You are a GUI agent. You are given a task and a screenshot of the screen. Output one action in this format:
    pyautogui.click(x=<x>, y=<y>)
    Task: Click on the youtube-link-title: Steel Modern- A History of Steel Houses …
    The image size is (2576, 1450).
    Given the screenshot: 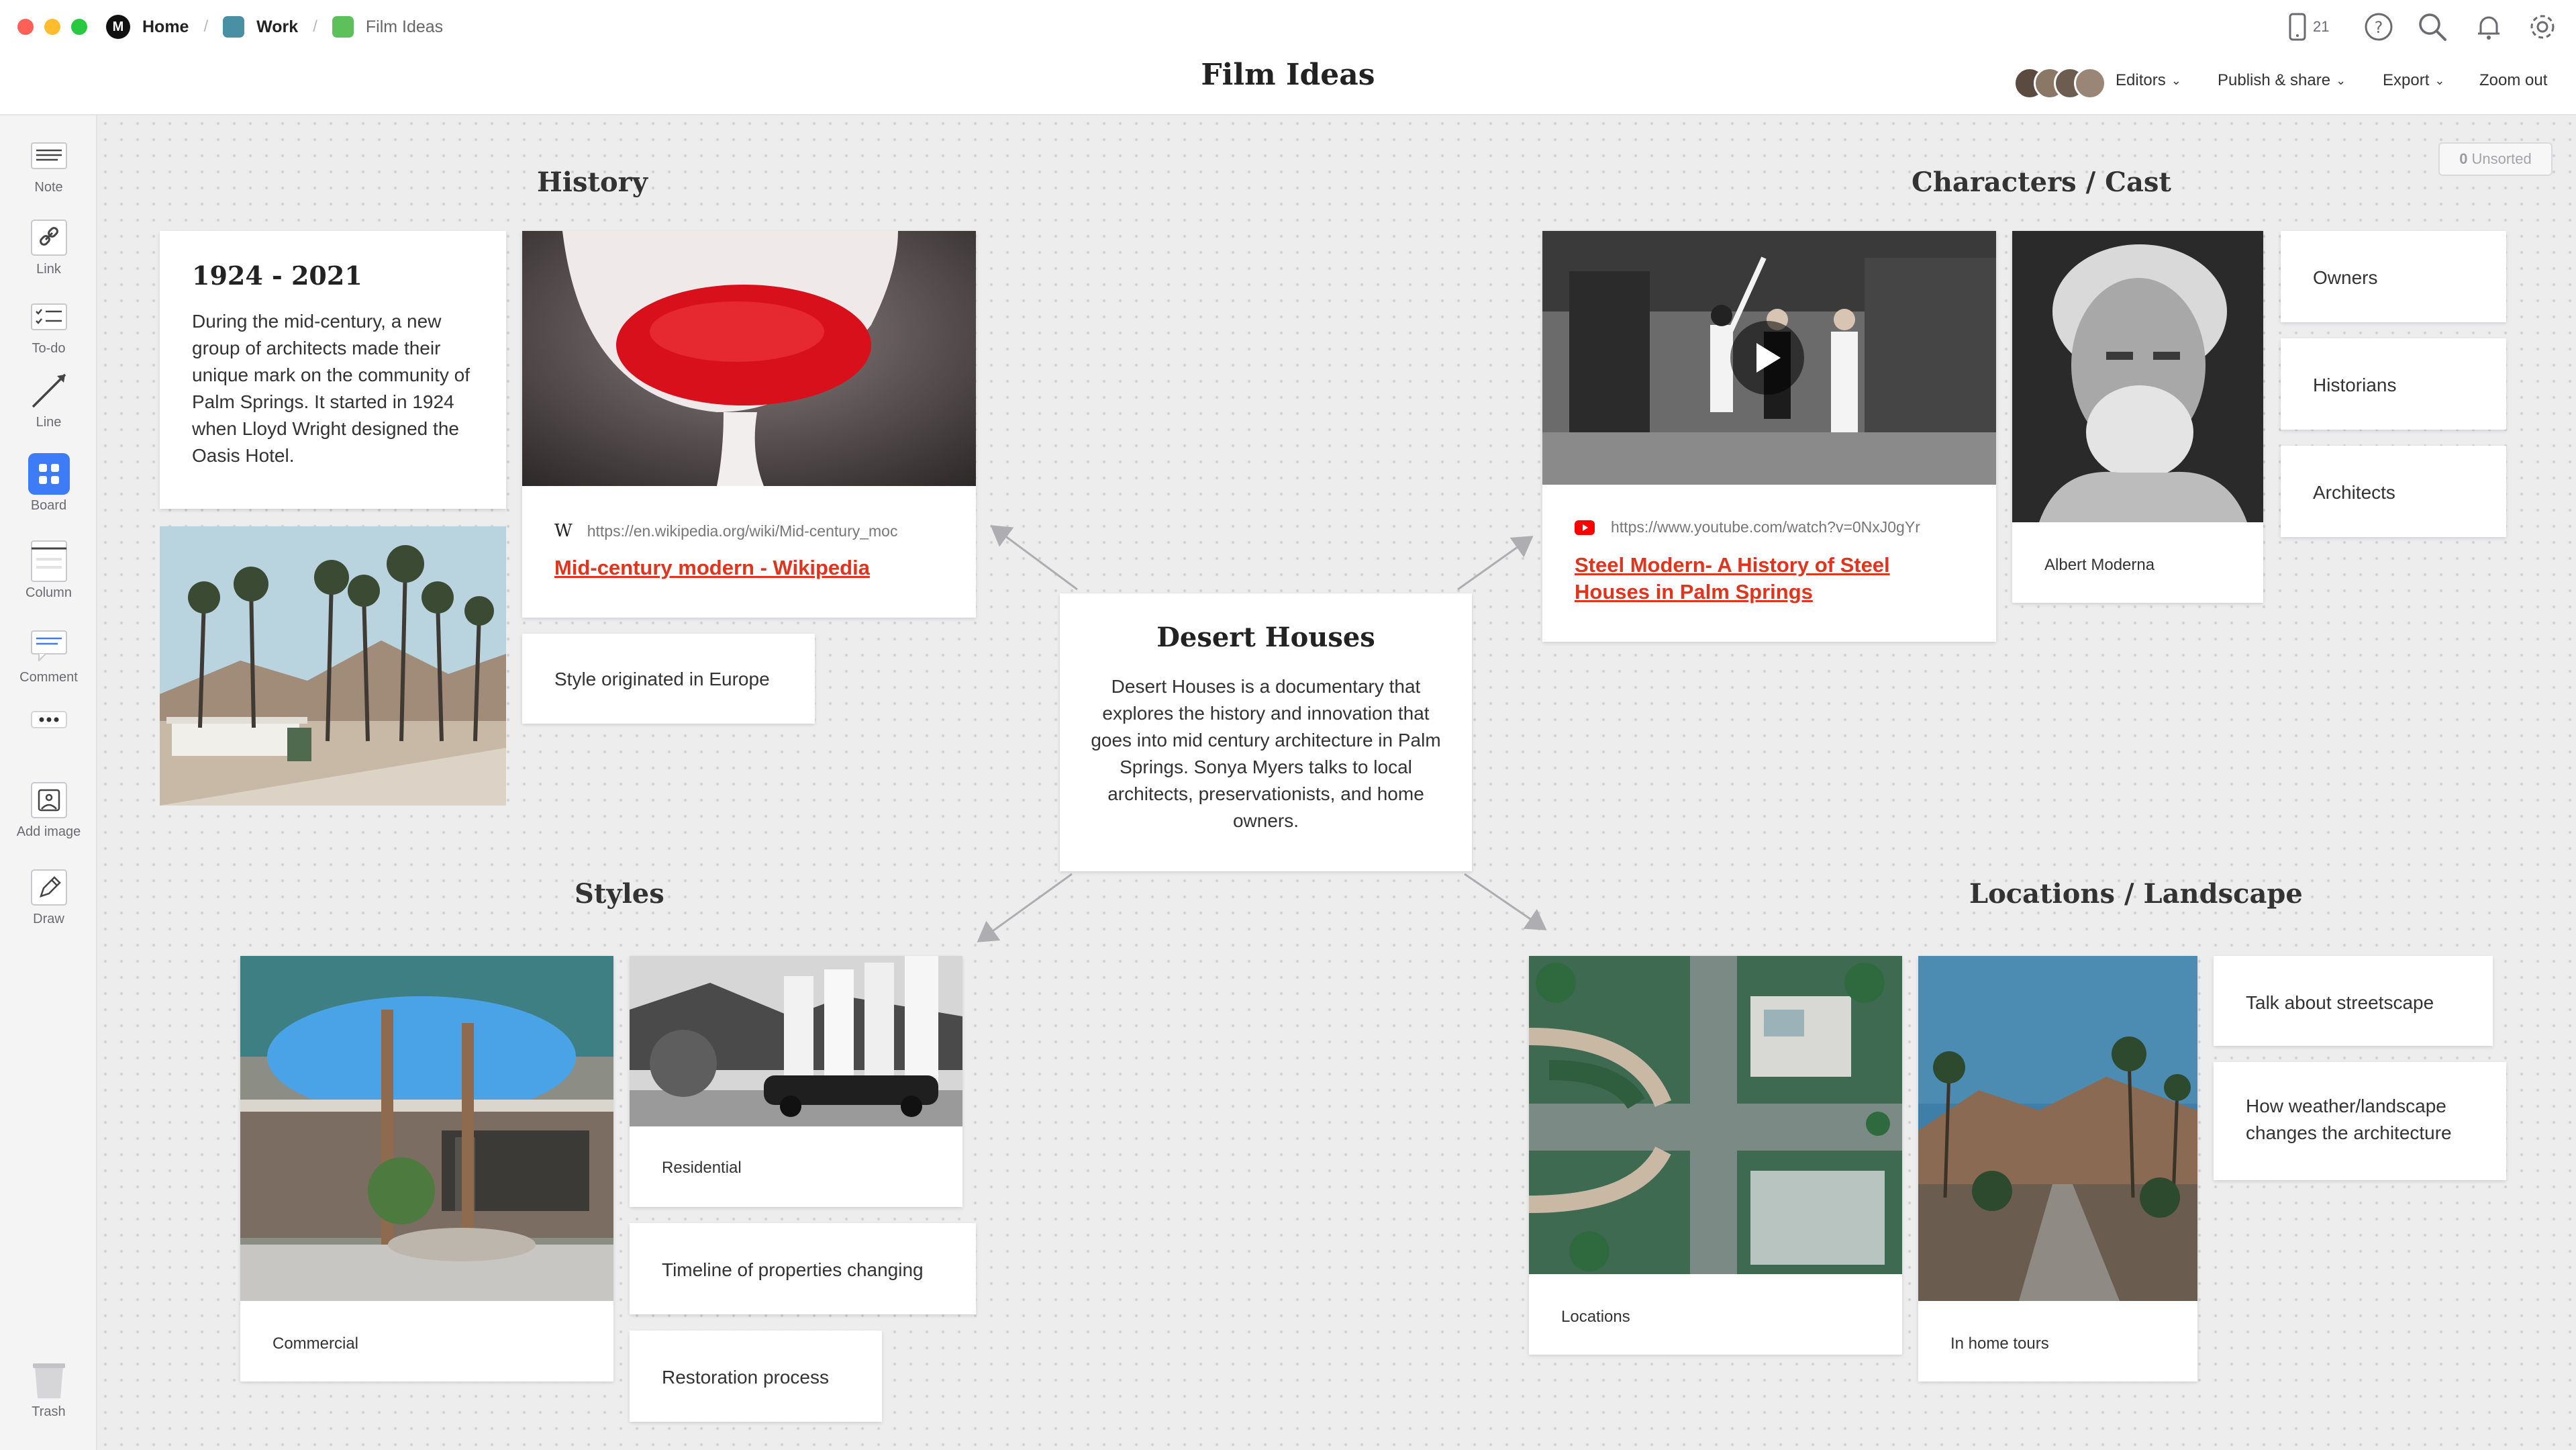 What is the action you would take?
    pyautogui.click(x=1773, y=579)
    